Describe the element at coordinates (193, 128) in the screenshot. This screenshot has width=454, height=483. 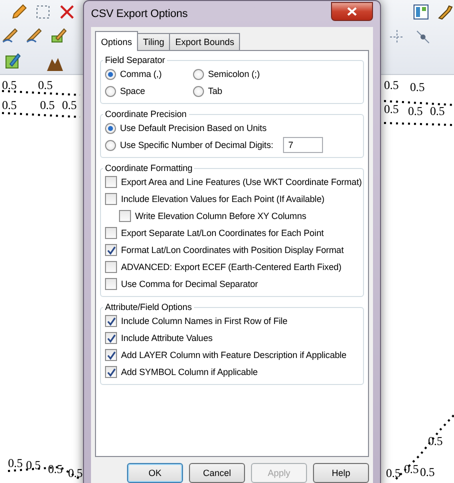
I see `option-label: Use Default Precision Based on Units` at that location.